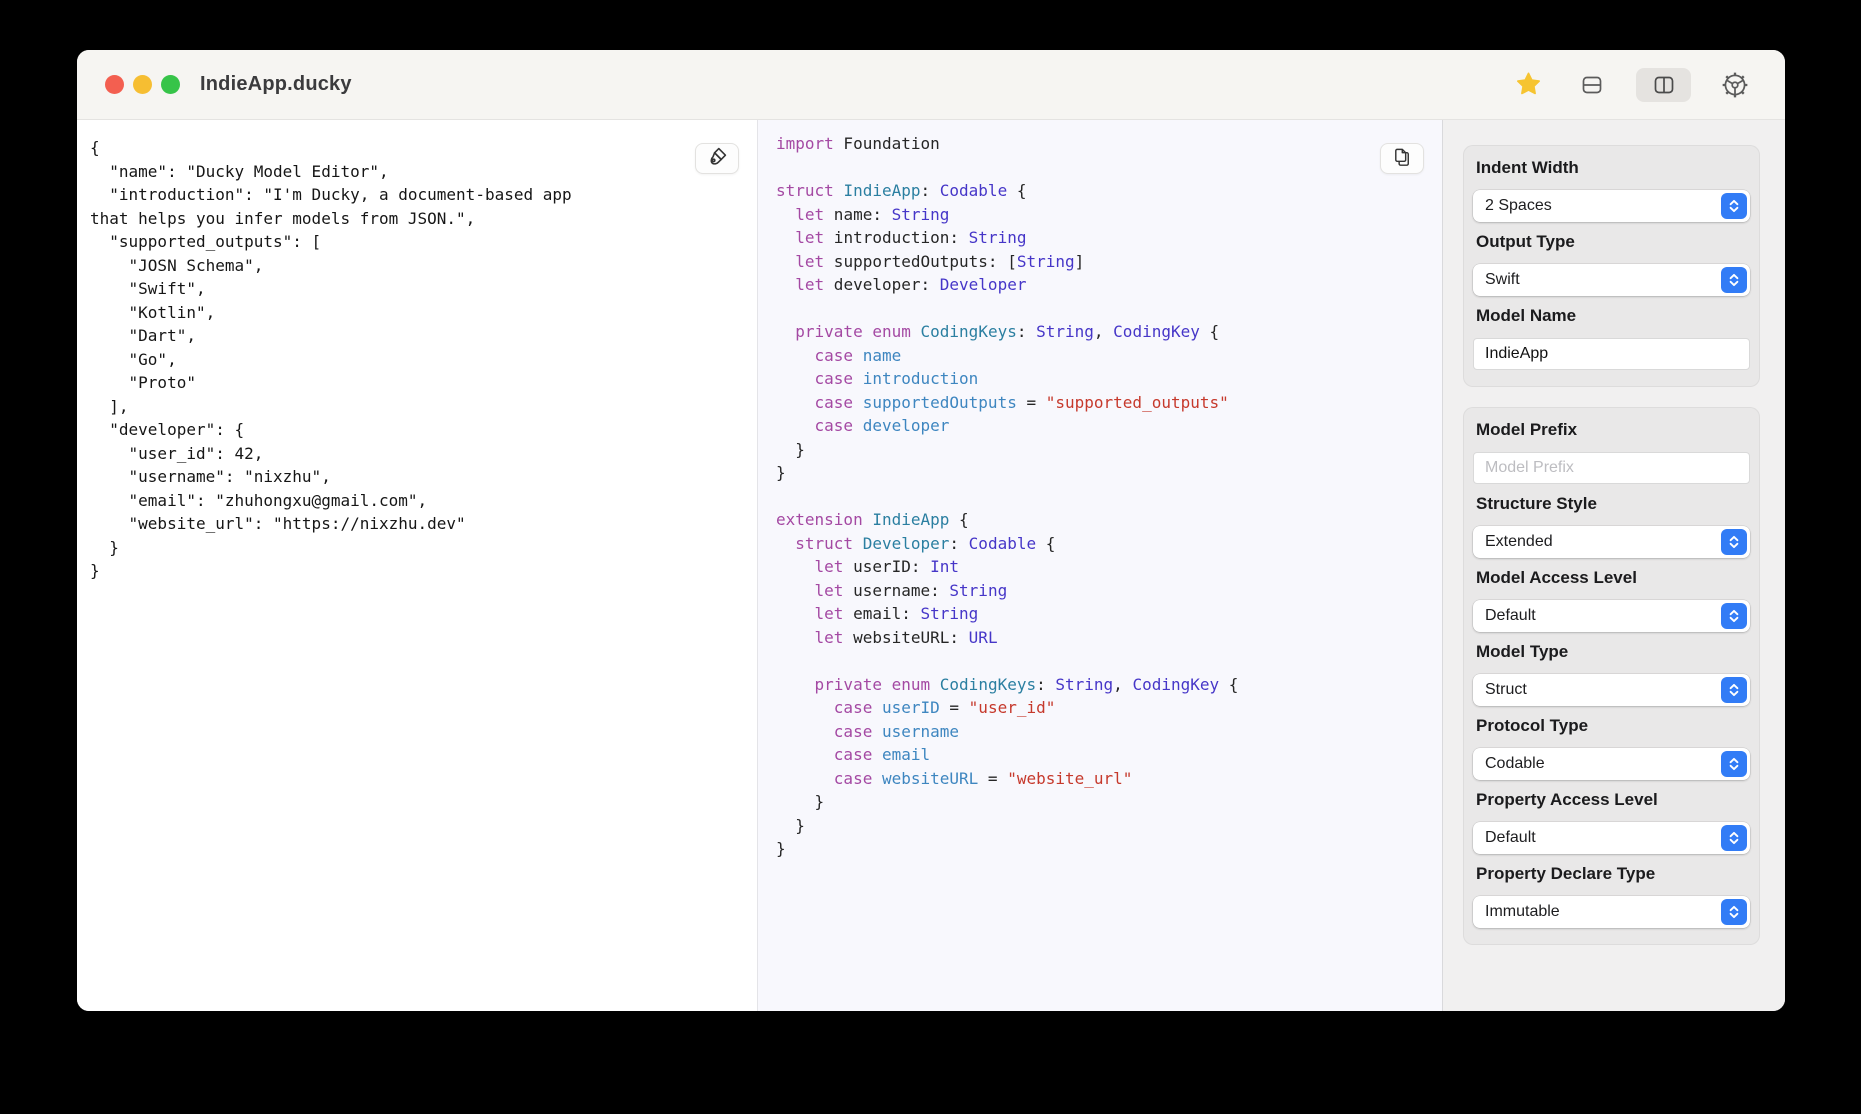 The height and width of the screenshot is (1114, 1861). Describe the element at coordinates (1402, 158) in the screenshot. I see `copy-code-button` at that location.